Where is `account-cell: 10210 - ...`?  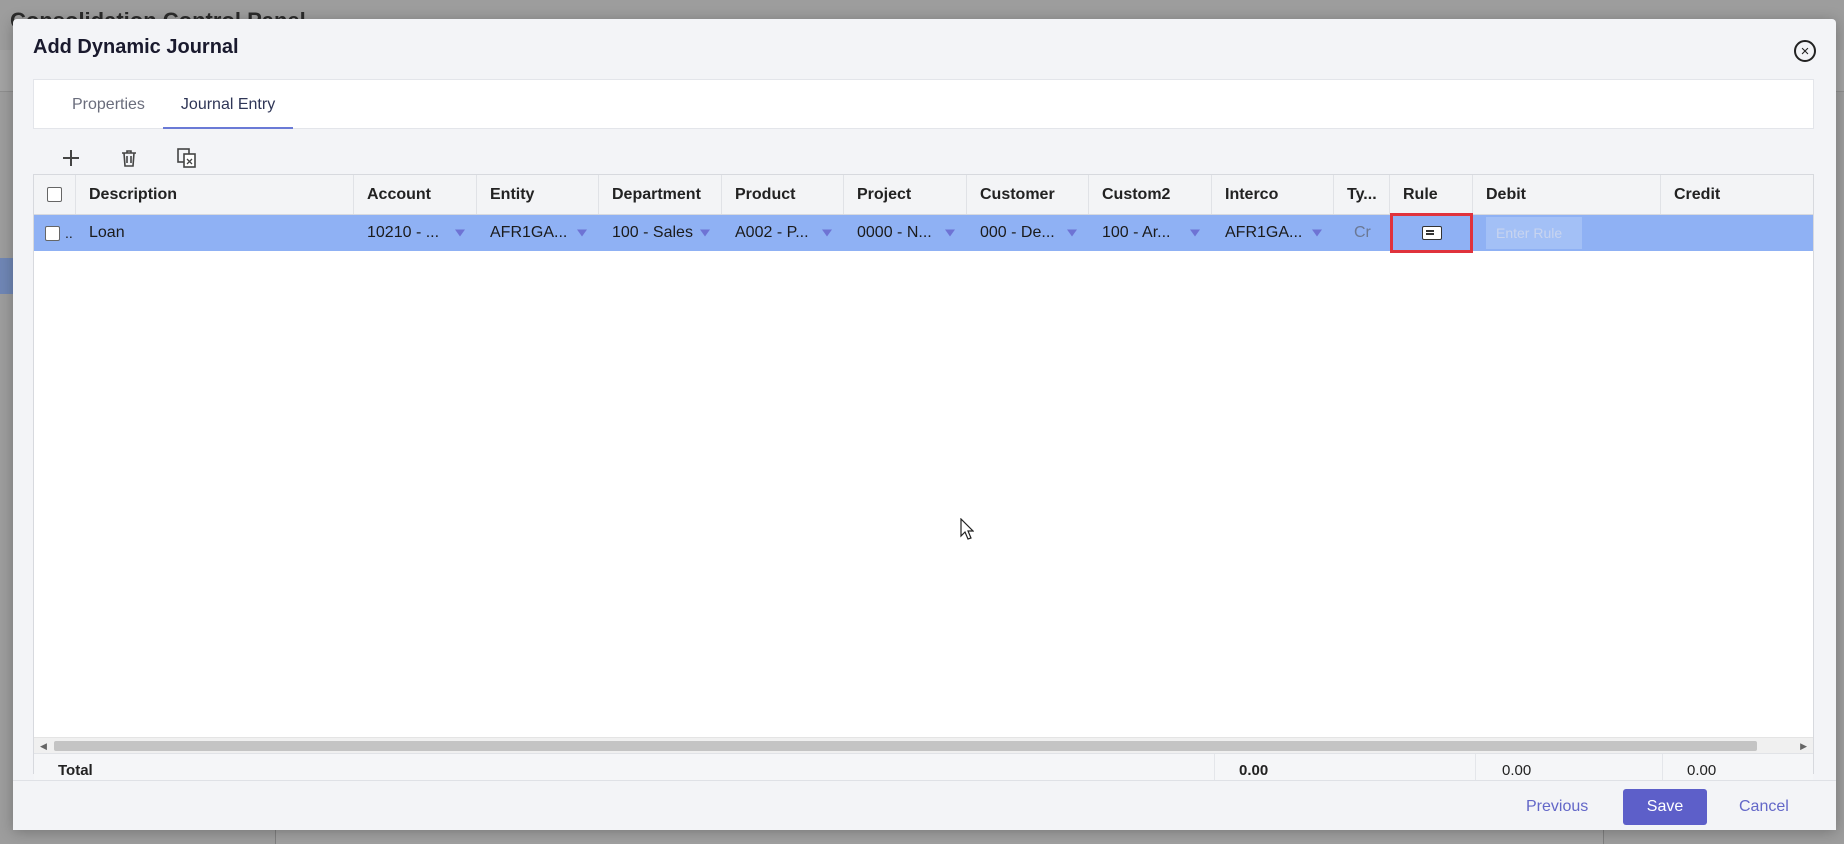 account-cell: 10210 - ... is located at coordinates (415, 233).